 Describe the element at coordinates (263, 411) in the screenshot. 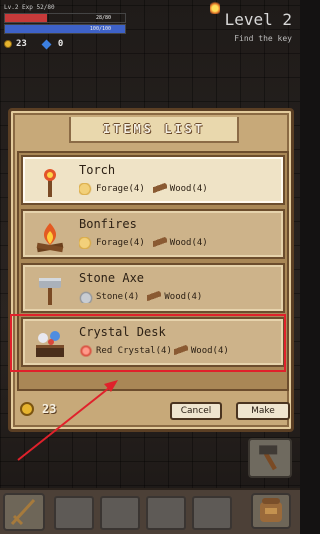

I see `make-button: Make` at that location.